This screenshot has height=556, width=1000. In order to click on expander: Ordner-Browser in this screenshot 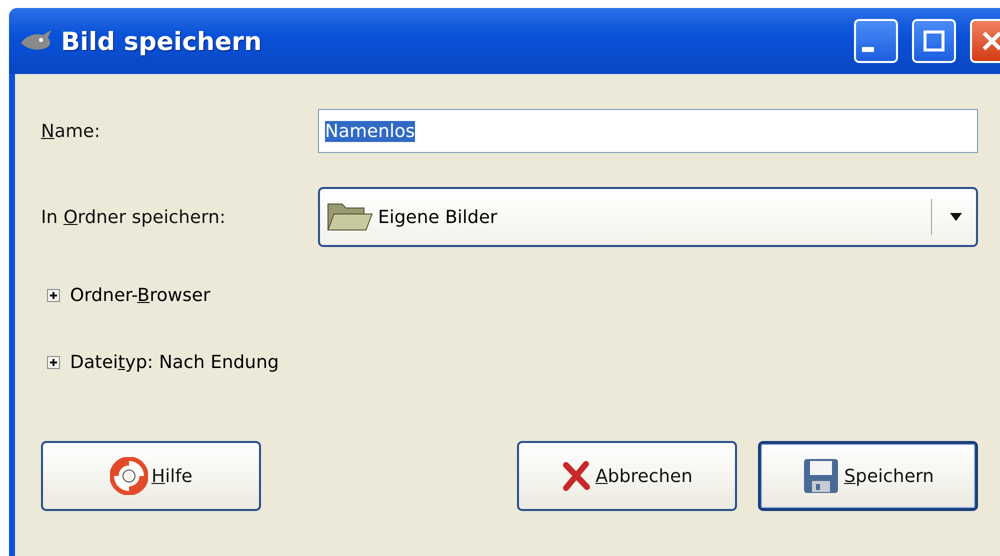, I will do `click(512, 295)`.